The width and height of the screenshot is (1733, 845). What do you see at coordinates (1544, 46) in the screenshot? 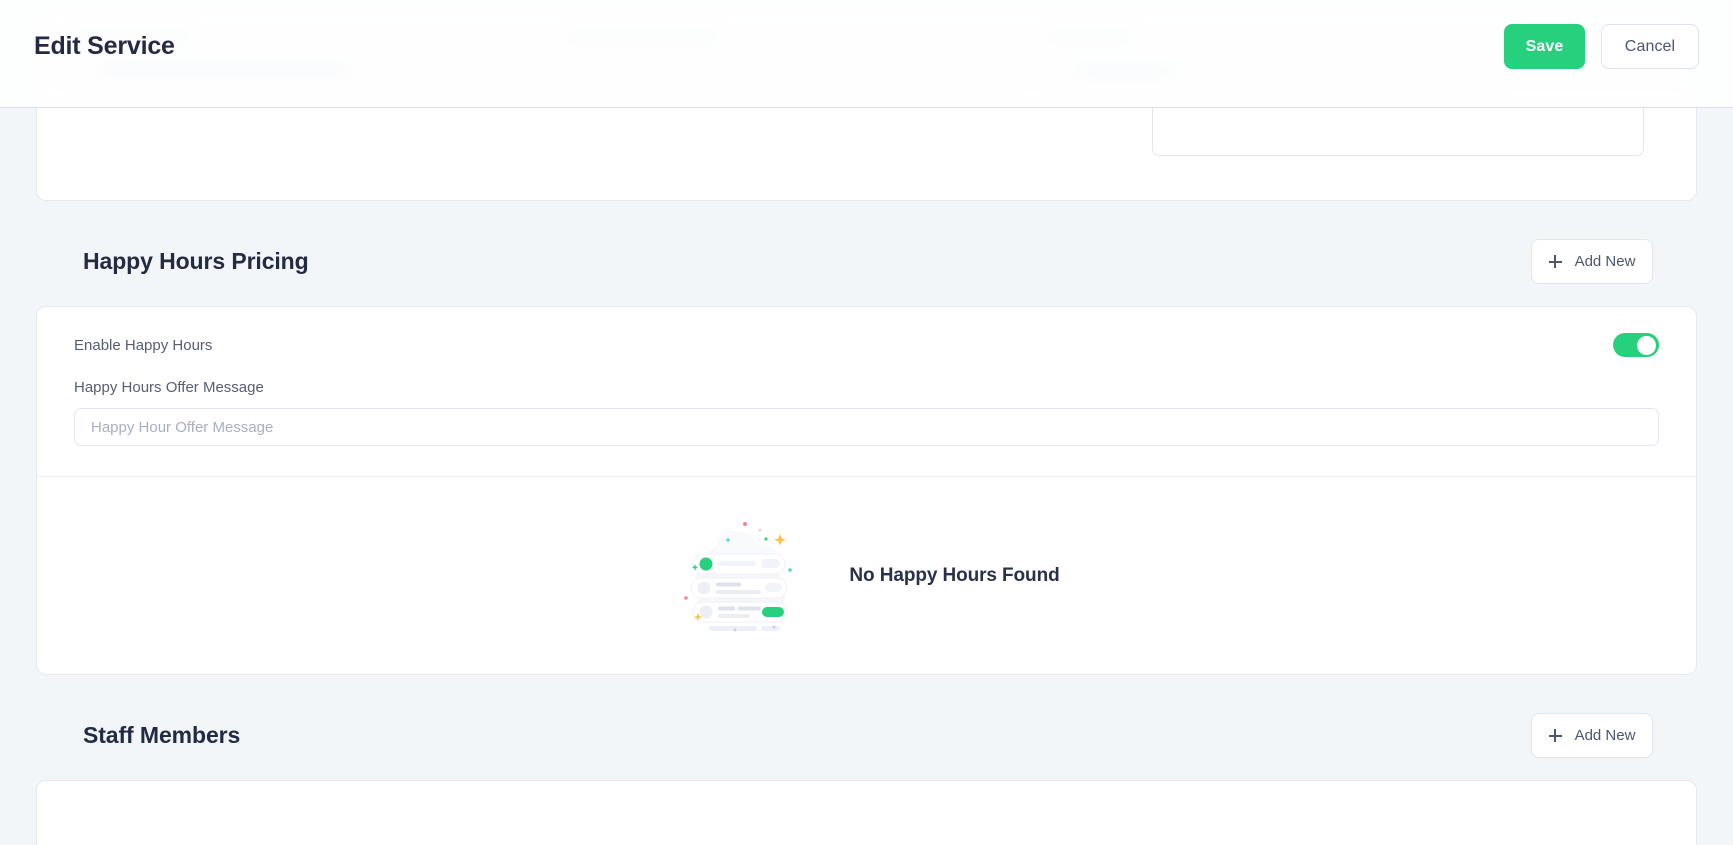
I see `save-button: Save` at bounding box center [1544, 46].